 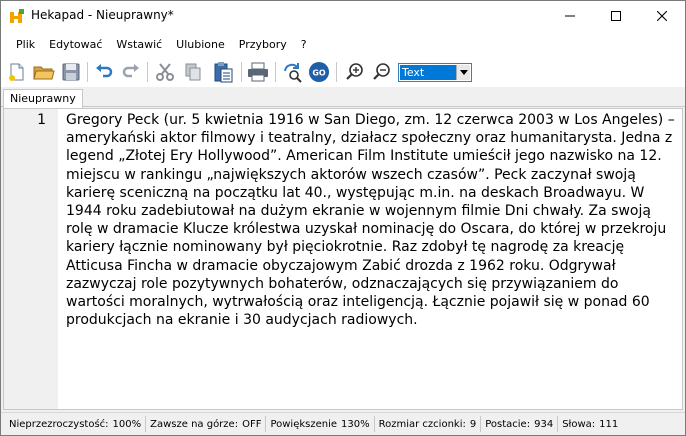 I want to click on paste-clipboard-icon, so click(x=223, y=72).